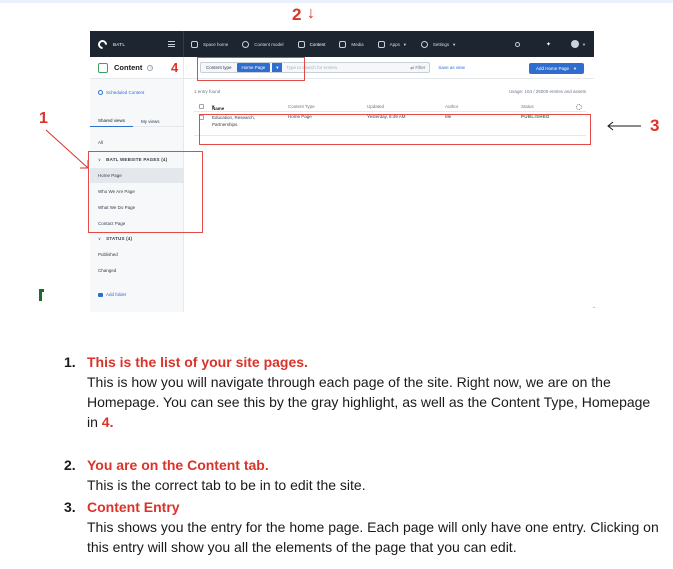  What do you see at coordinates (128, 67) in the screenshot?
I see `page-title: Content` at bounding box center [128, 67].